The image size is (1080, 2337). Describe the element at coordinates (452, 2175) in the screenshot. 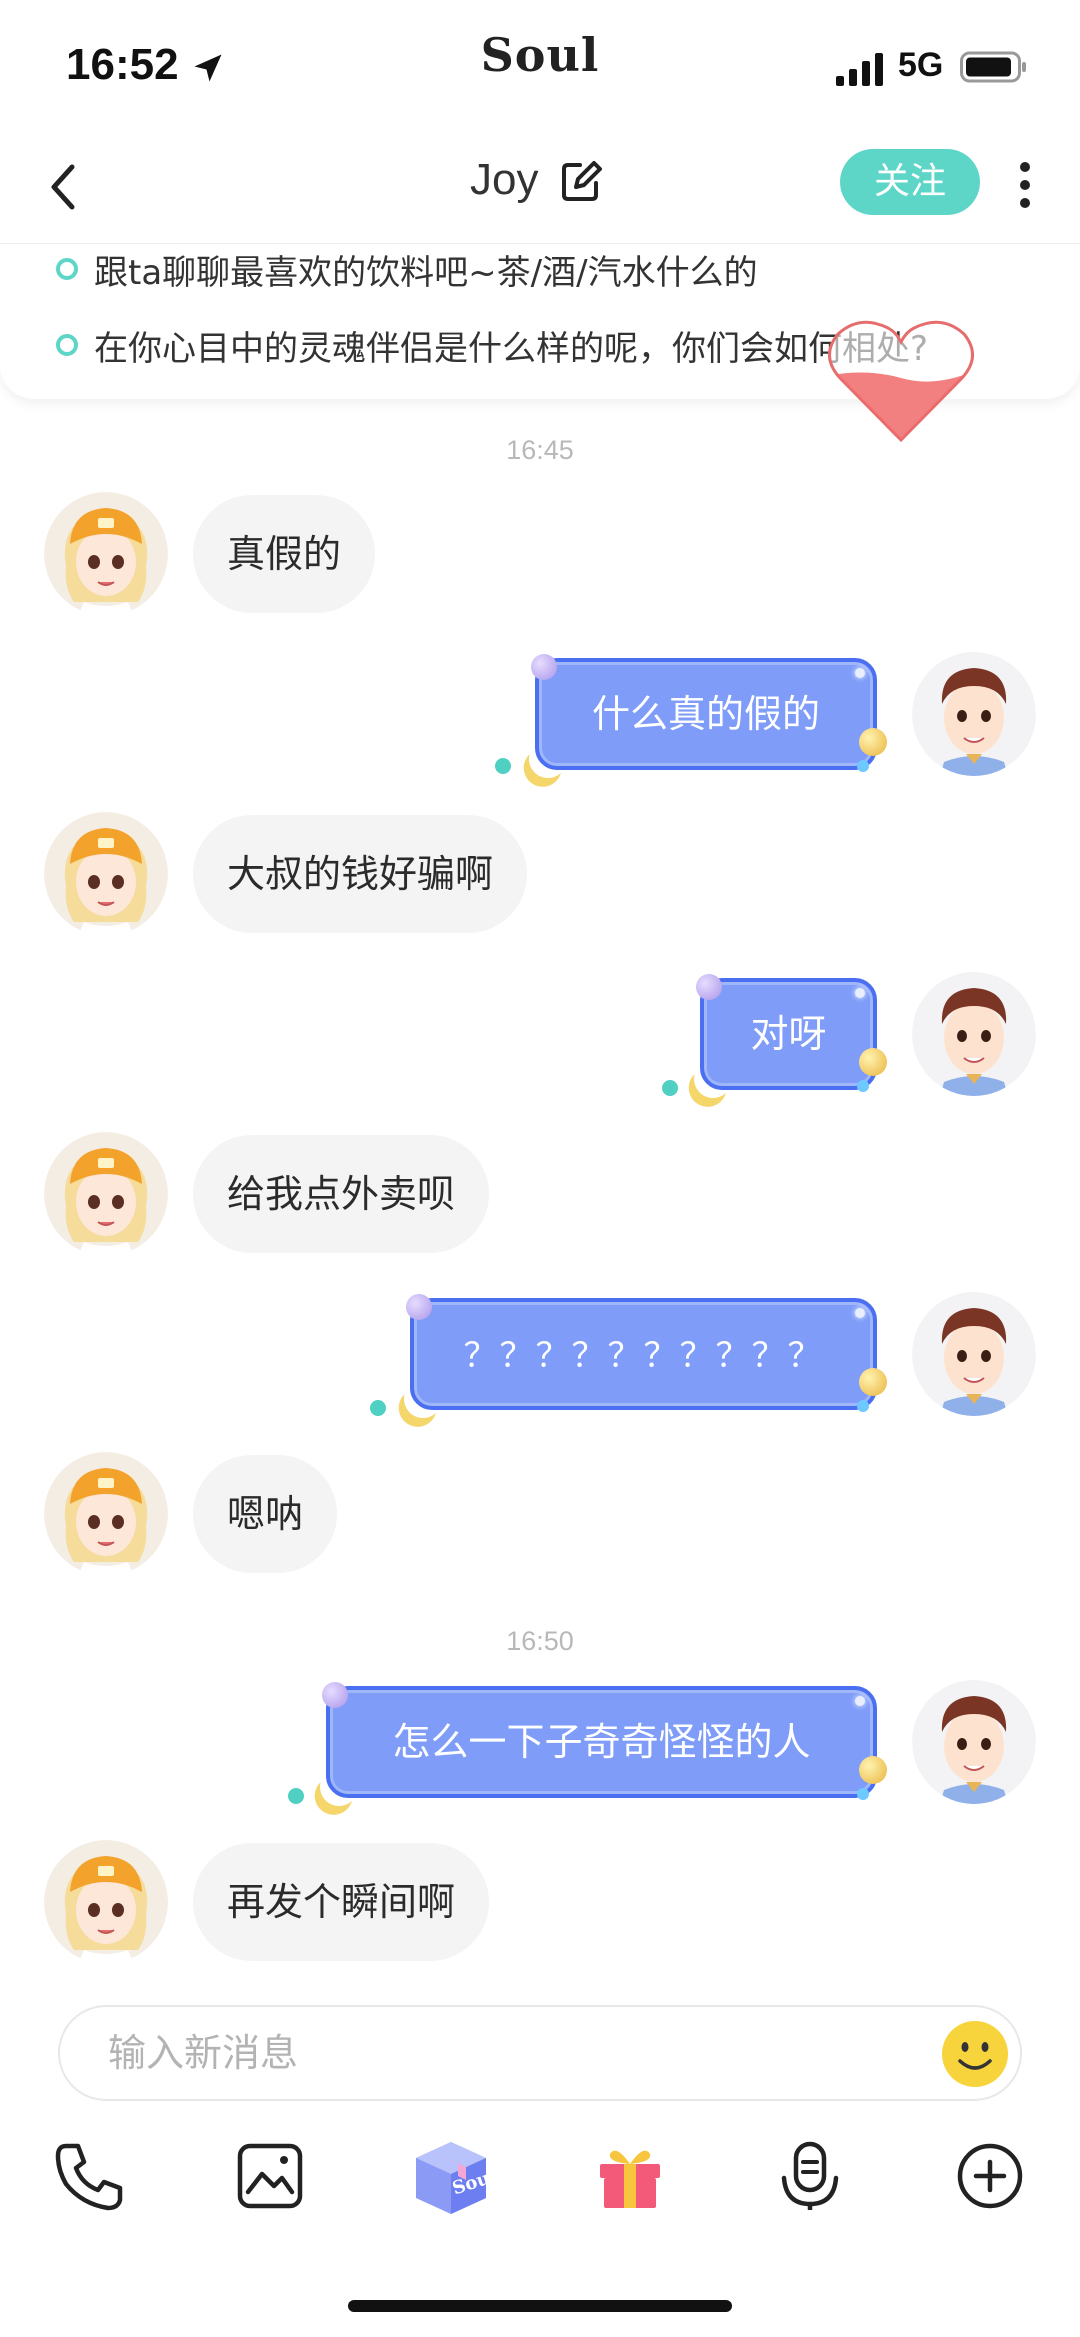

I see `soul-box-icon: Soul` at that location.